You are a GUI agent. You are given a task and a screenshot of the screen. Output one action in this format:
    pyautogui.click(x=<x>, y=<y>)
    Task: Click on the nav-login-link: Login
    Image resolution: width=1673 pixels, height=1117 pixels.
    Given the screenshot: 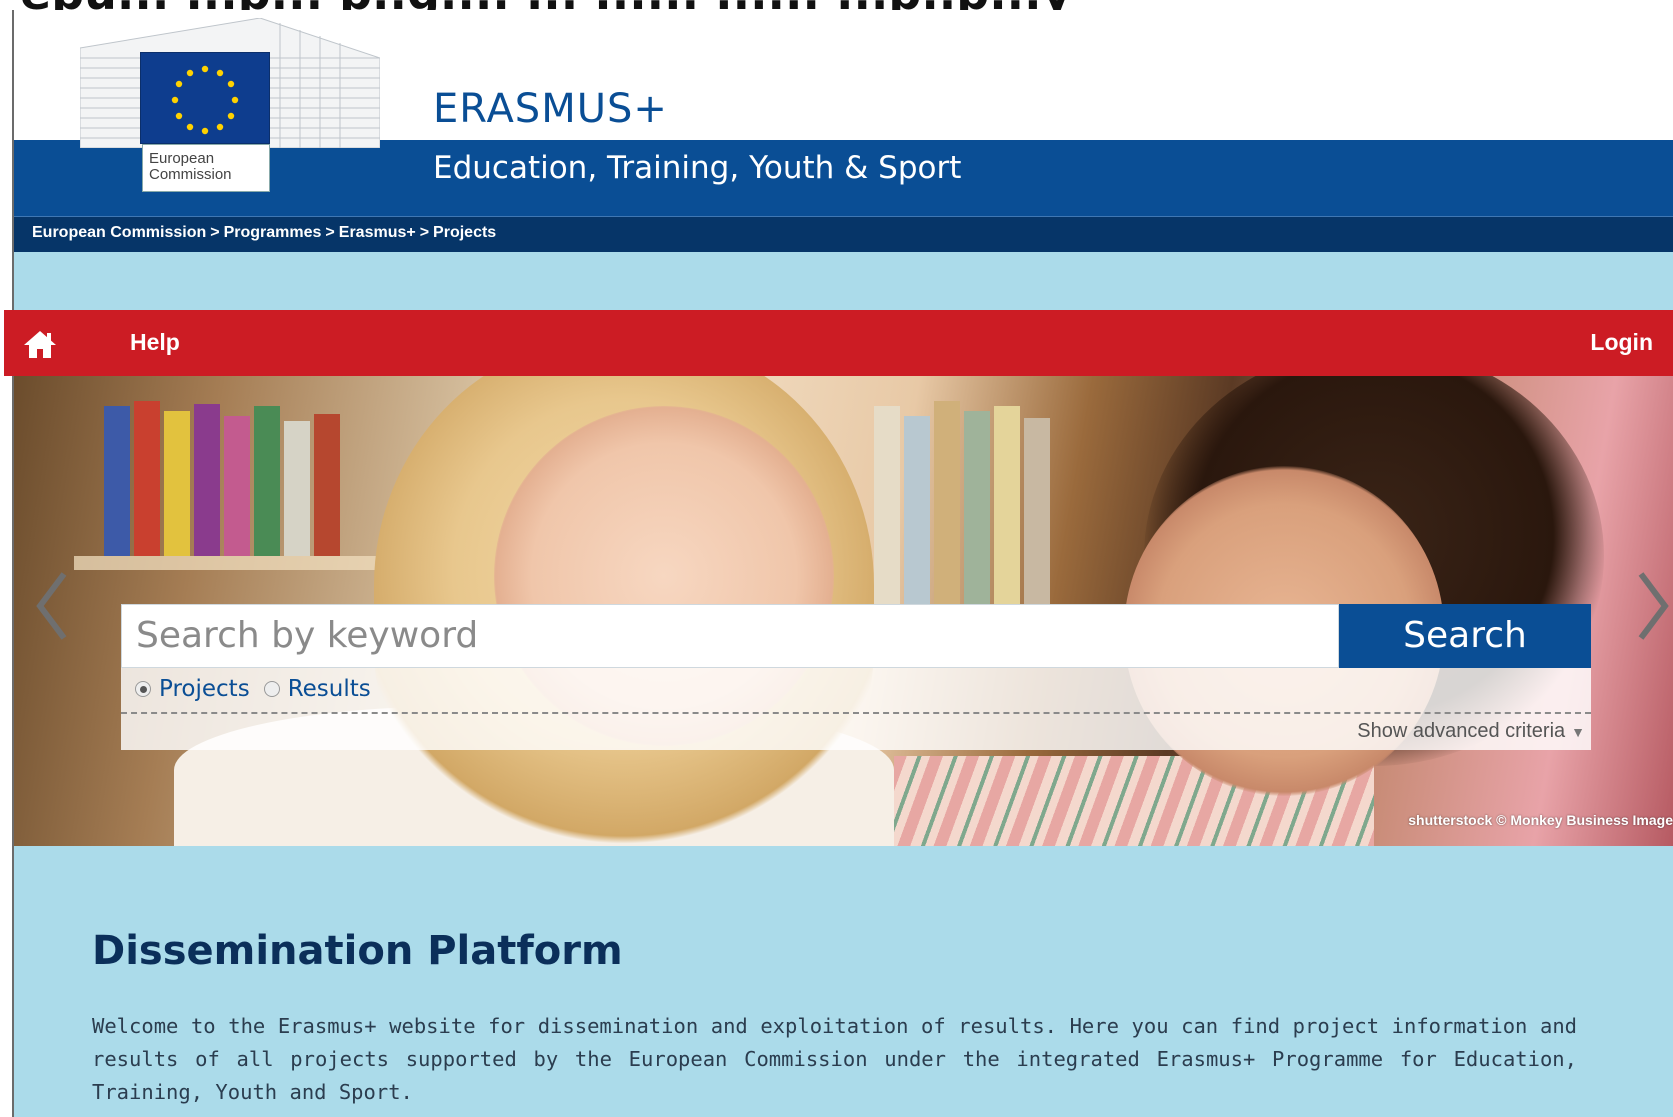 What is the action you would take?
    pyautogui.click(x=1621, y=342)
    